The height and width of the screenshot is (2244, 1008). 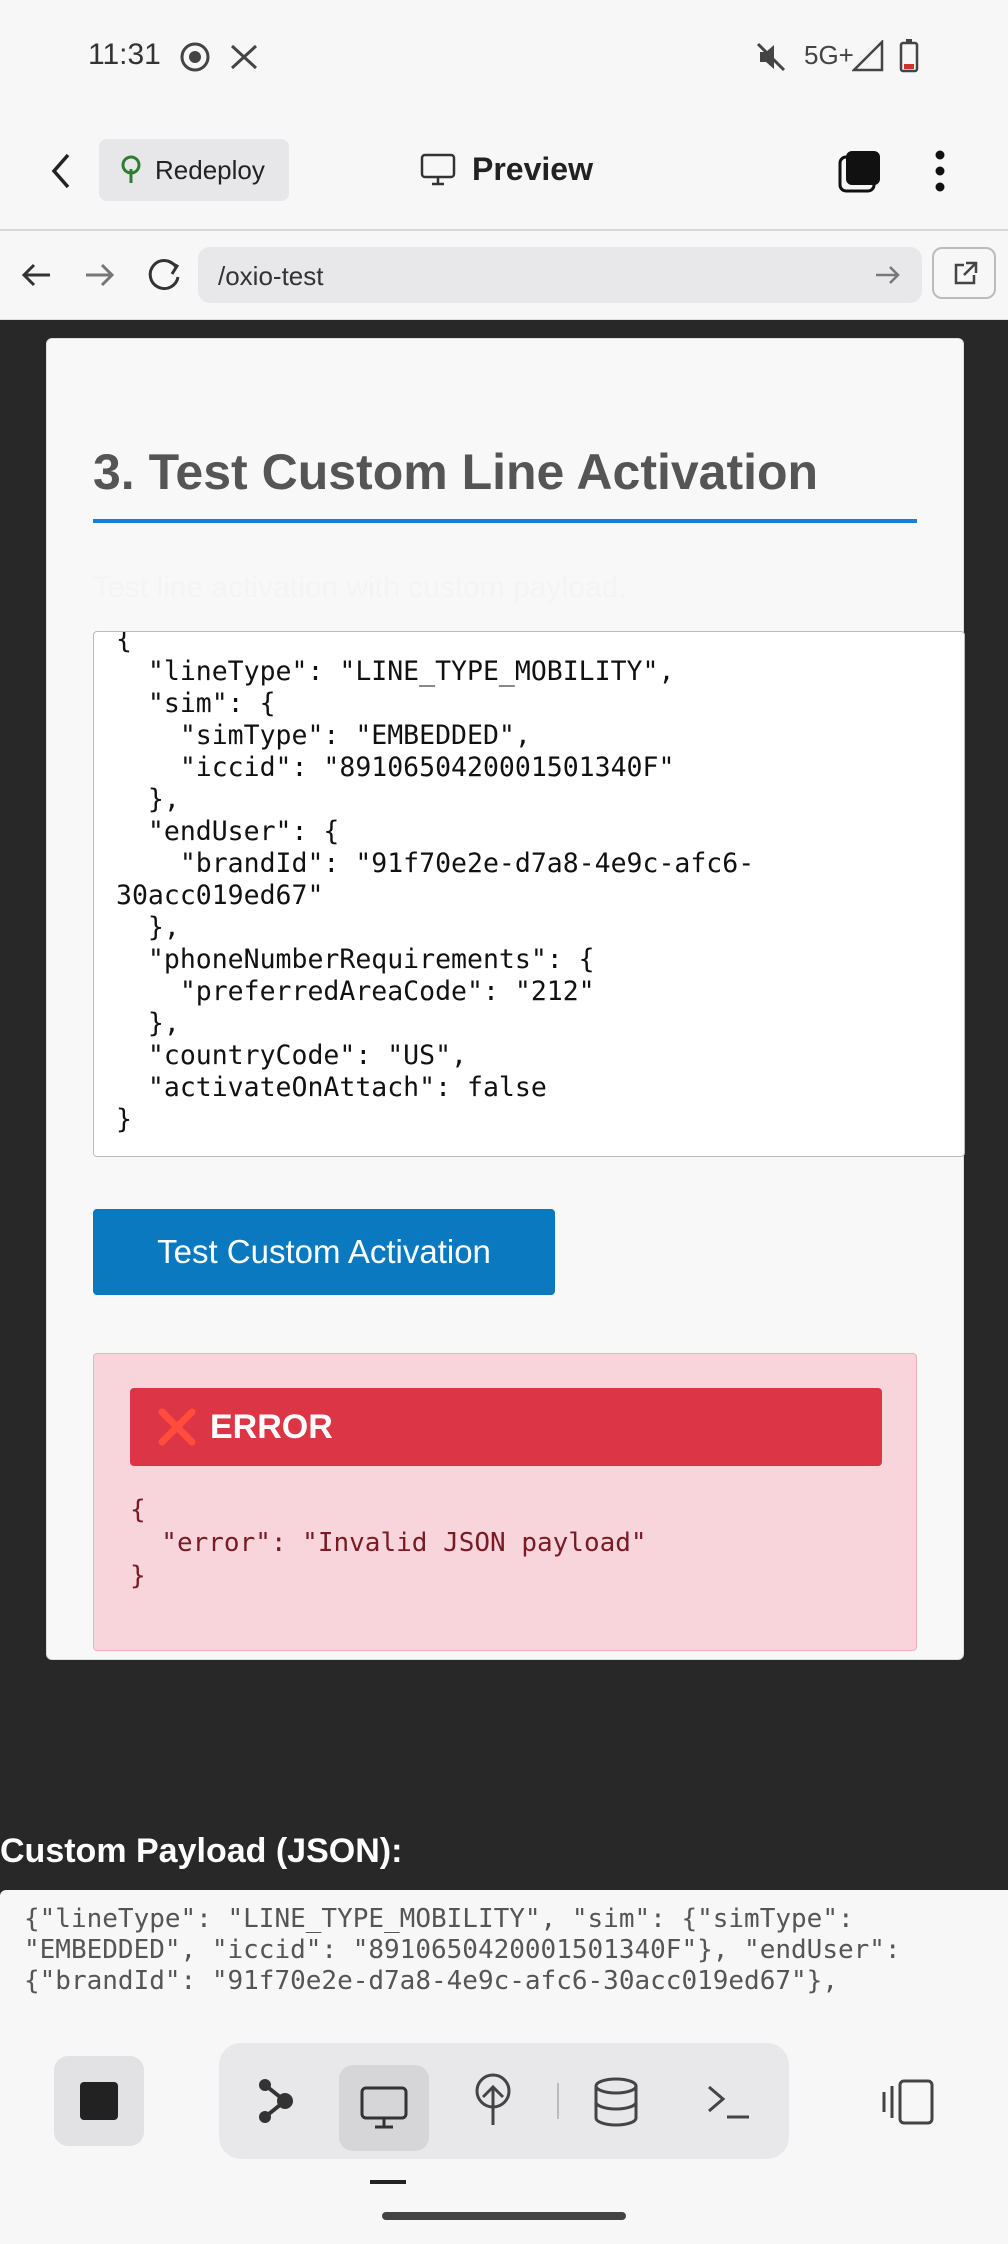 What do you see at coordinates (177, 1427) in the screenshot?
I see `cross-mark-icon` at bounding box center [177, 1427].